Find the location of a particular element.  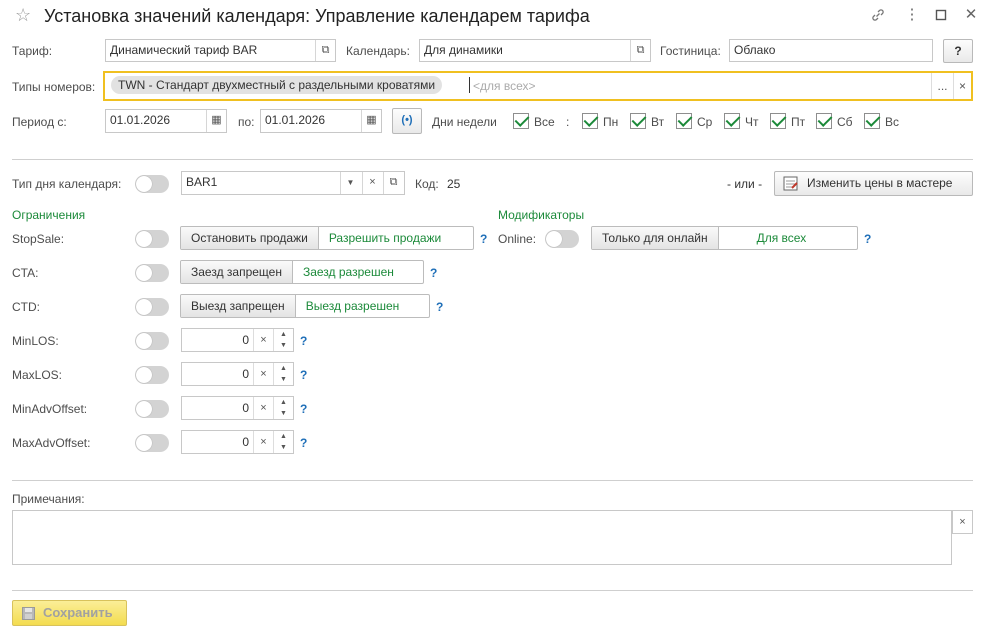

online-only-button: Только для онлайн is located at coordinates (655, 238).